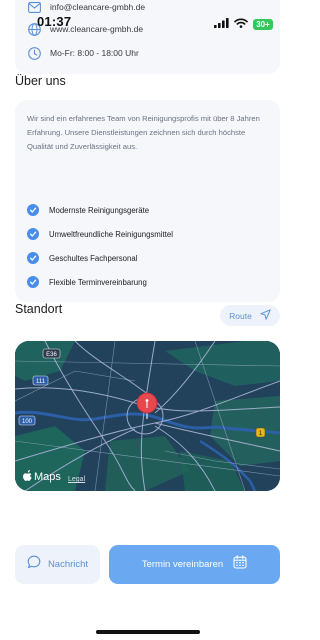 The width and height of the screenshot is (320, 640). Describe the element at coordinates (68, 564) in the screenshot. I see `message-label: Nachricht` at that location.